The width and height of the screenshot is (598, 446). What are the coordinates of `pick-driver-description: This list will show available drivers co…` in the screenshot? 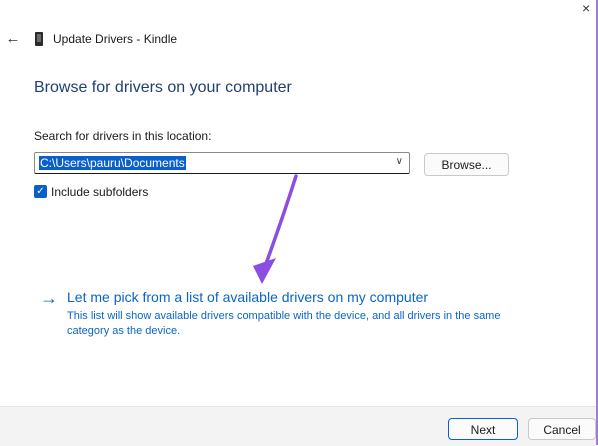 It's located at (284, 323).